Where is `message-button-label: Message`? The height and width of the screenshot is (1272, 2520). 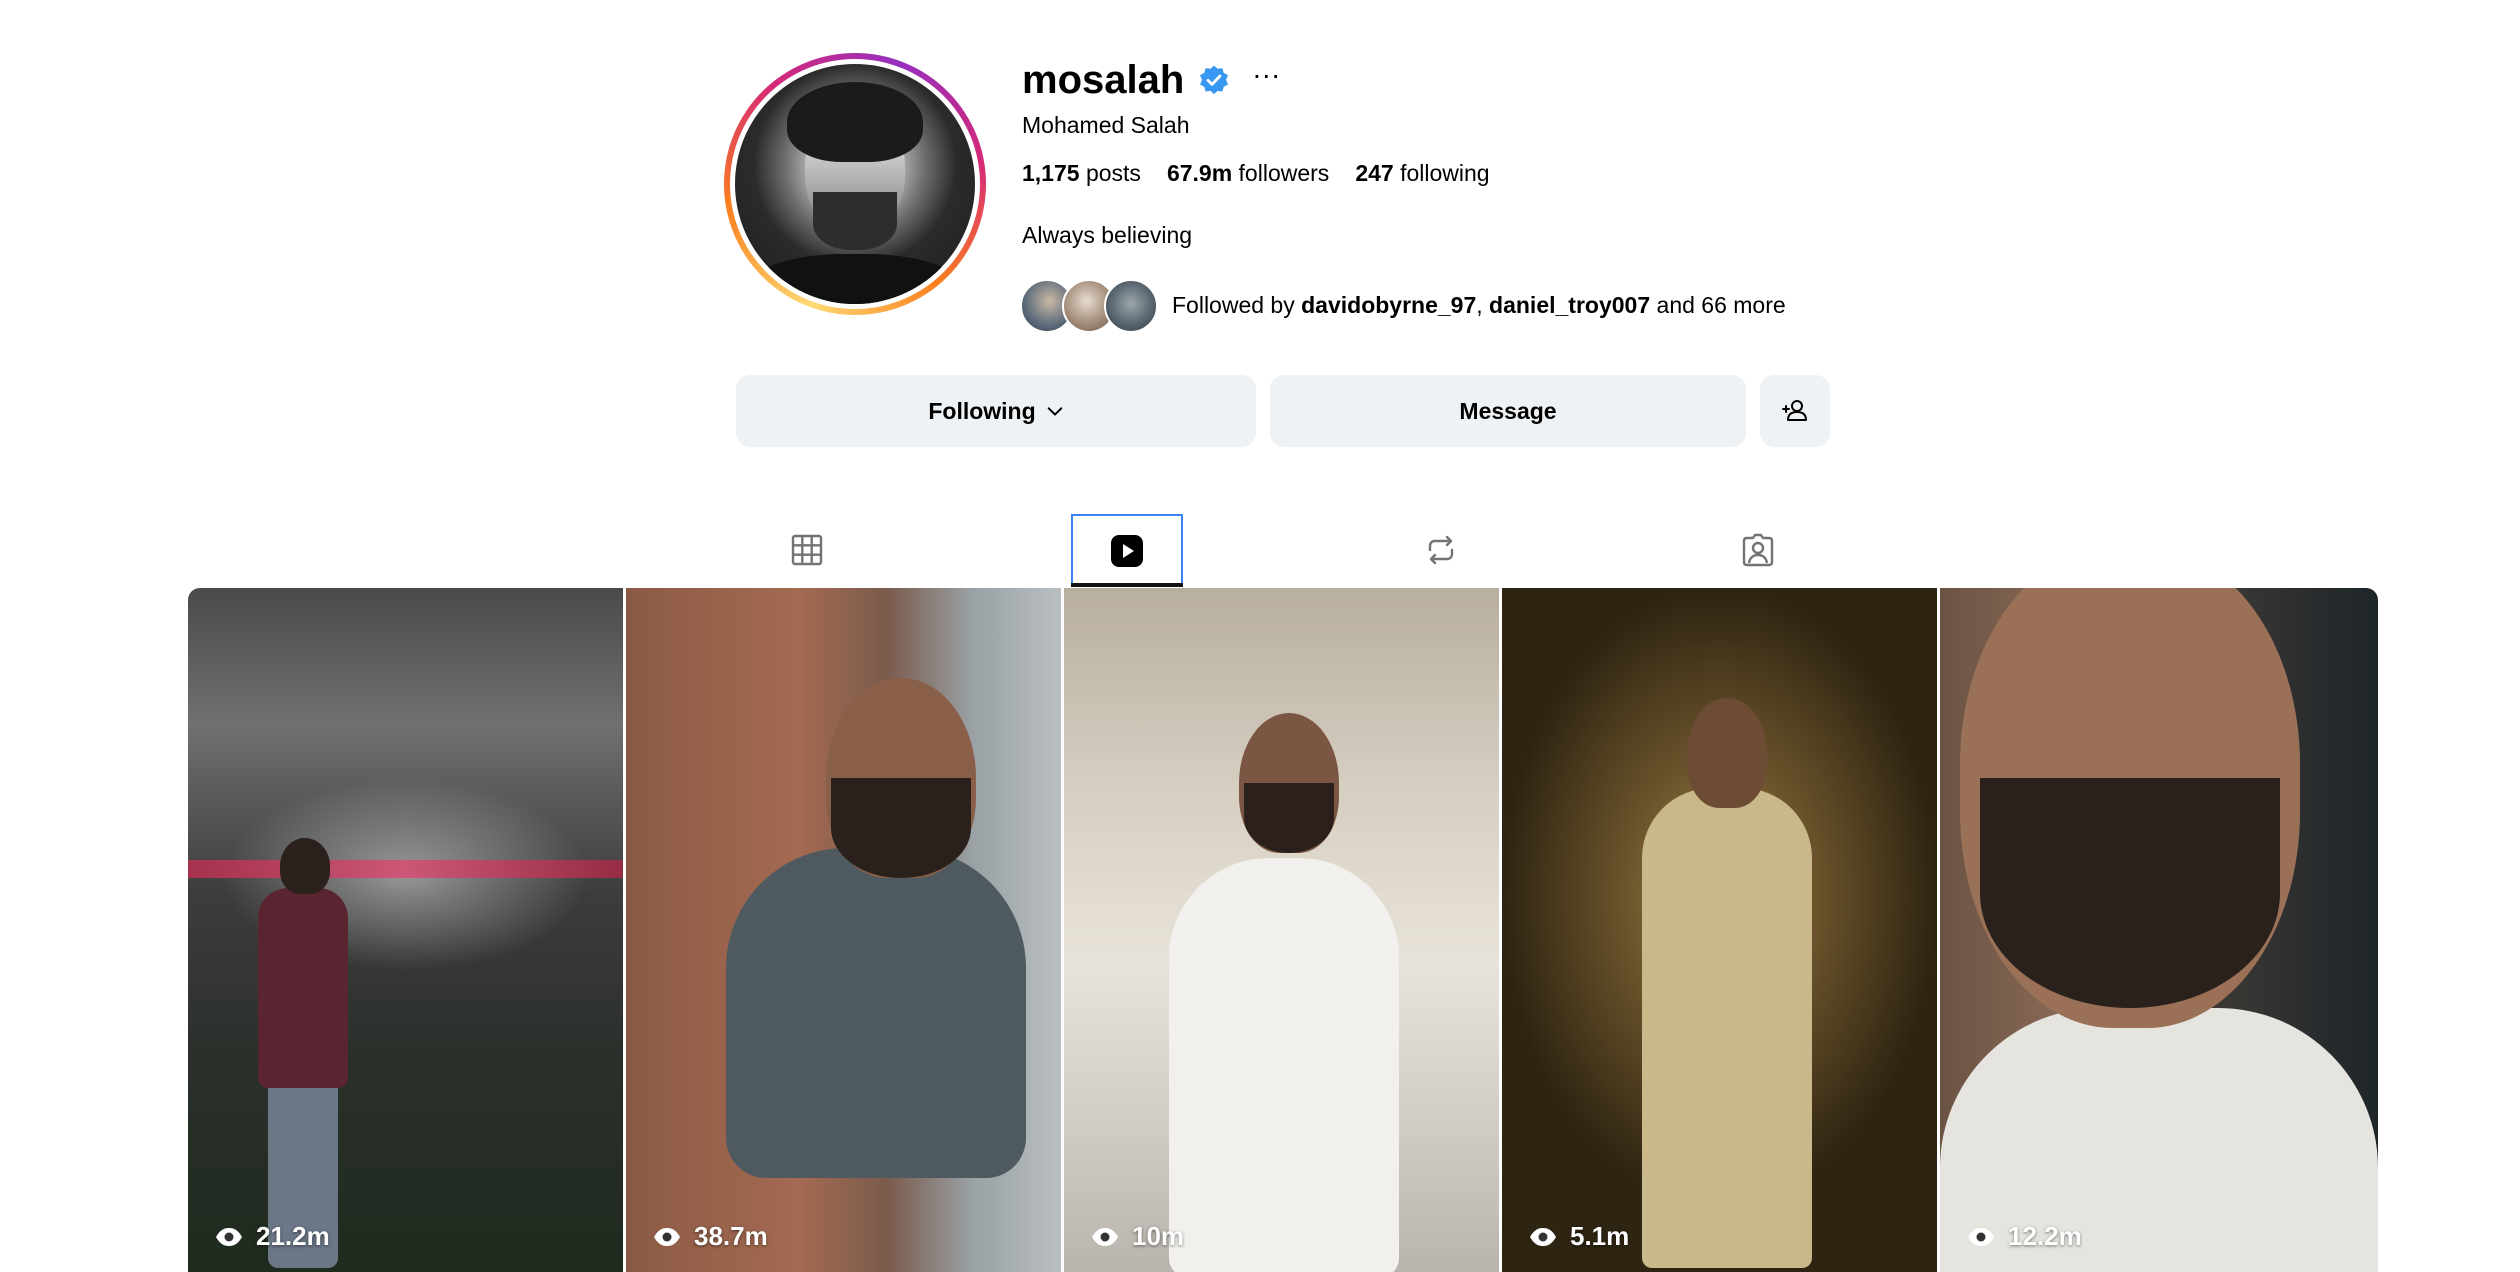 message-button-label: Message is located at coordinates (1508, 410).